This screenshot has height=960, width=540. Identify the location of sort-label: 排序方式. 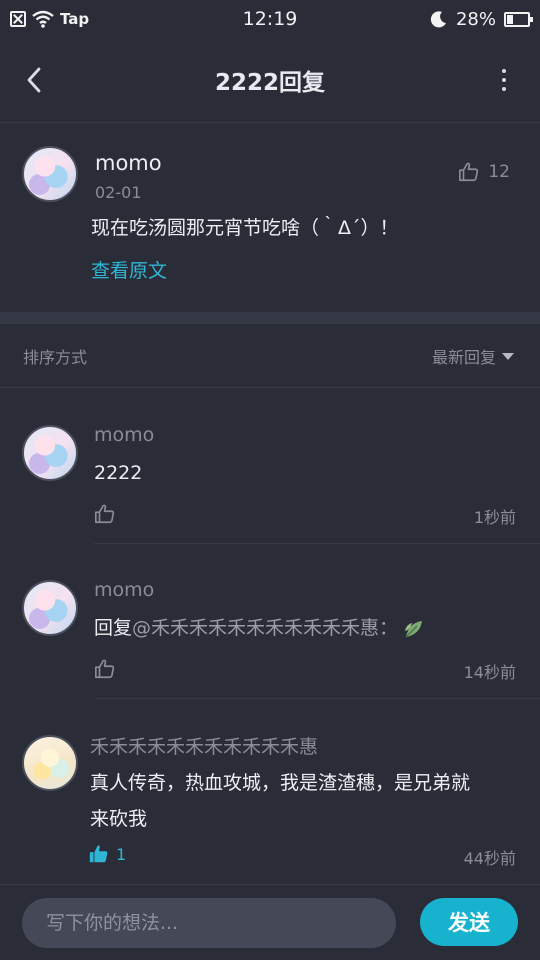
(55, 357).